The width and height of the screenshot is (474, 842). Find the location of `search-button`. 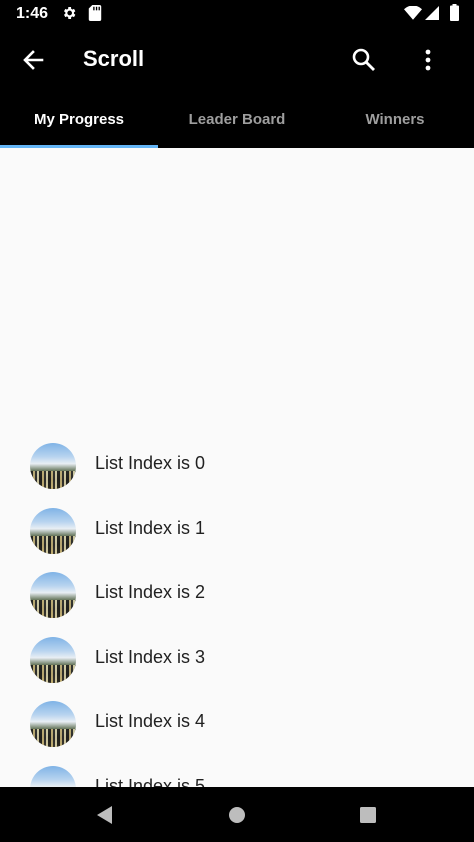

search-button is located at coordinates (364, 60).